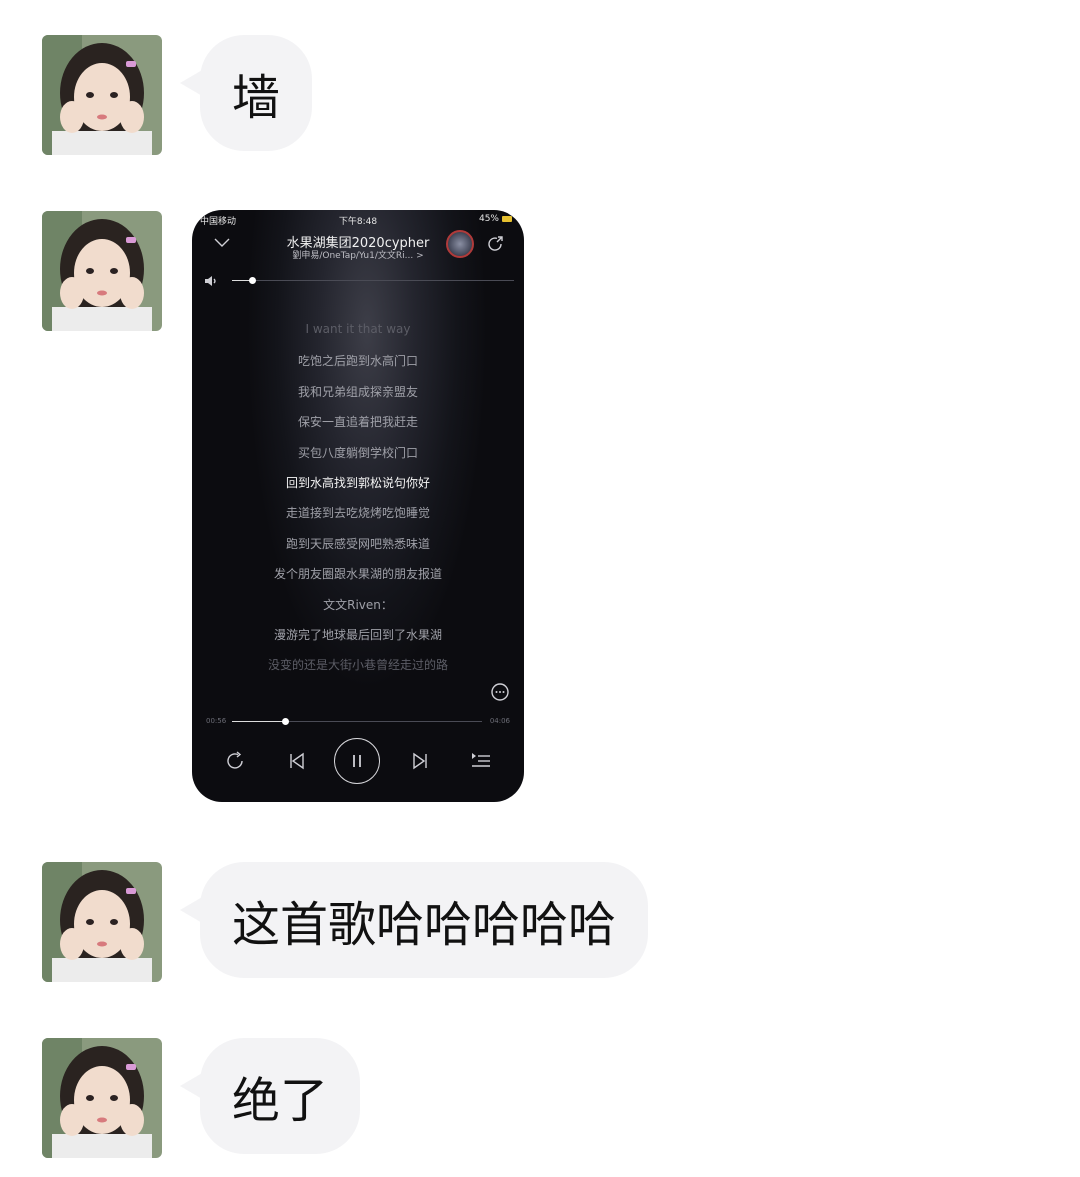  I want to click on battery-icon, so click(507, 218).